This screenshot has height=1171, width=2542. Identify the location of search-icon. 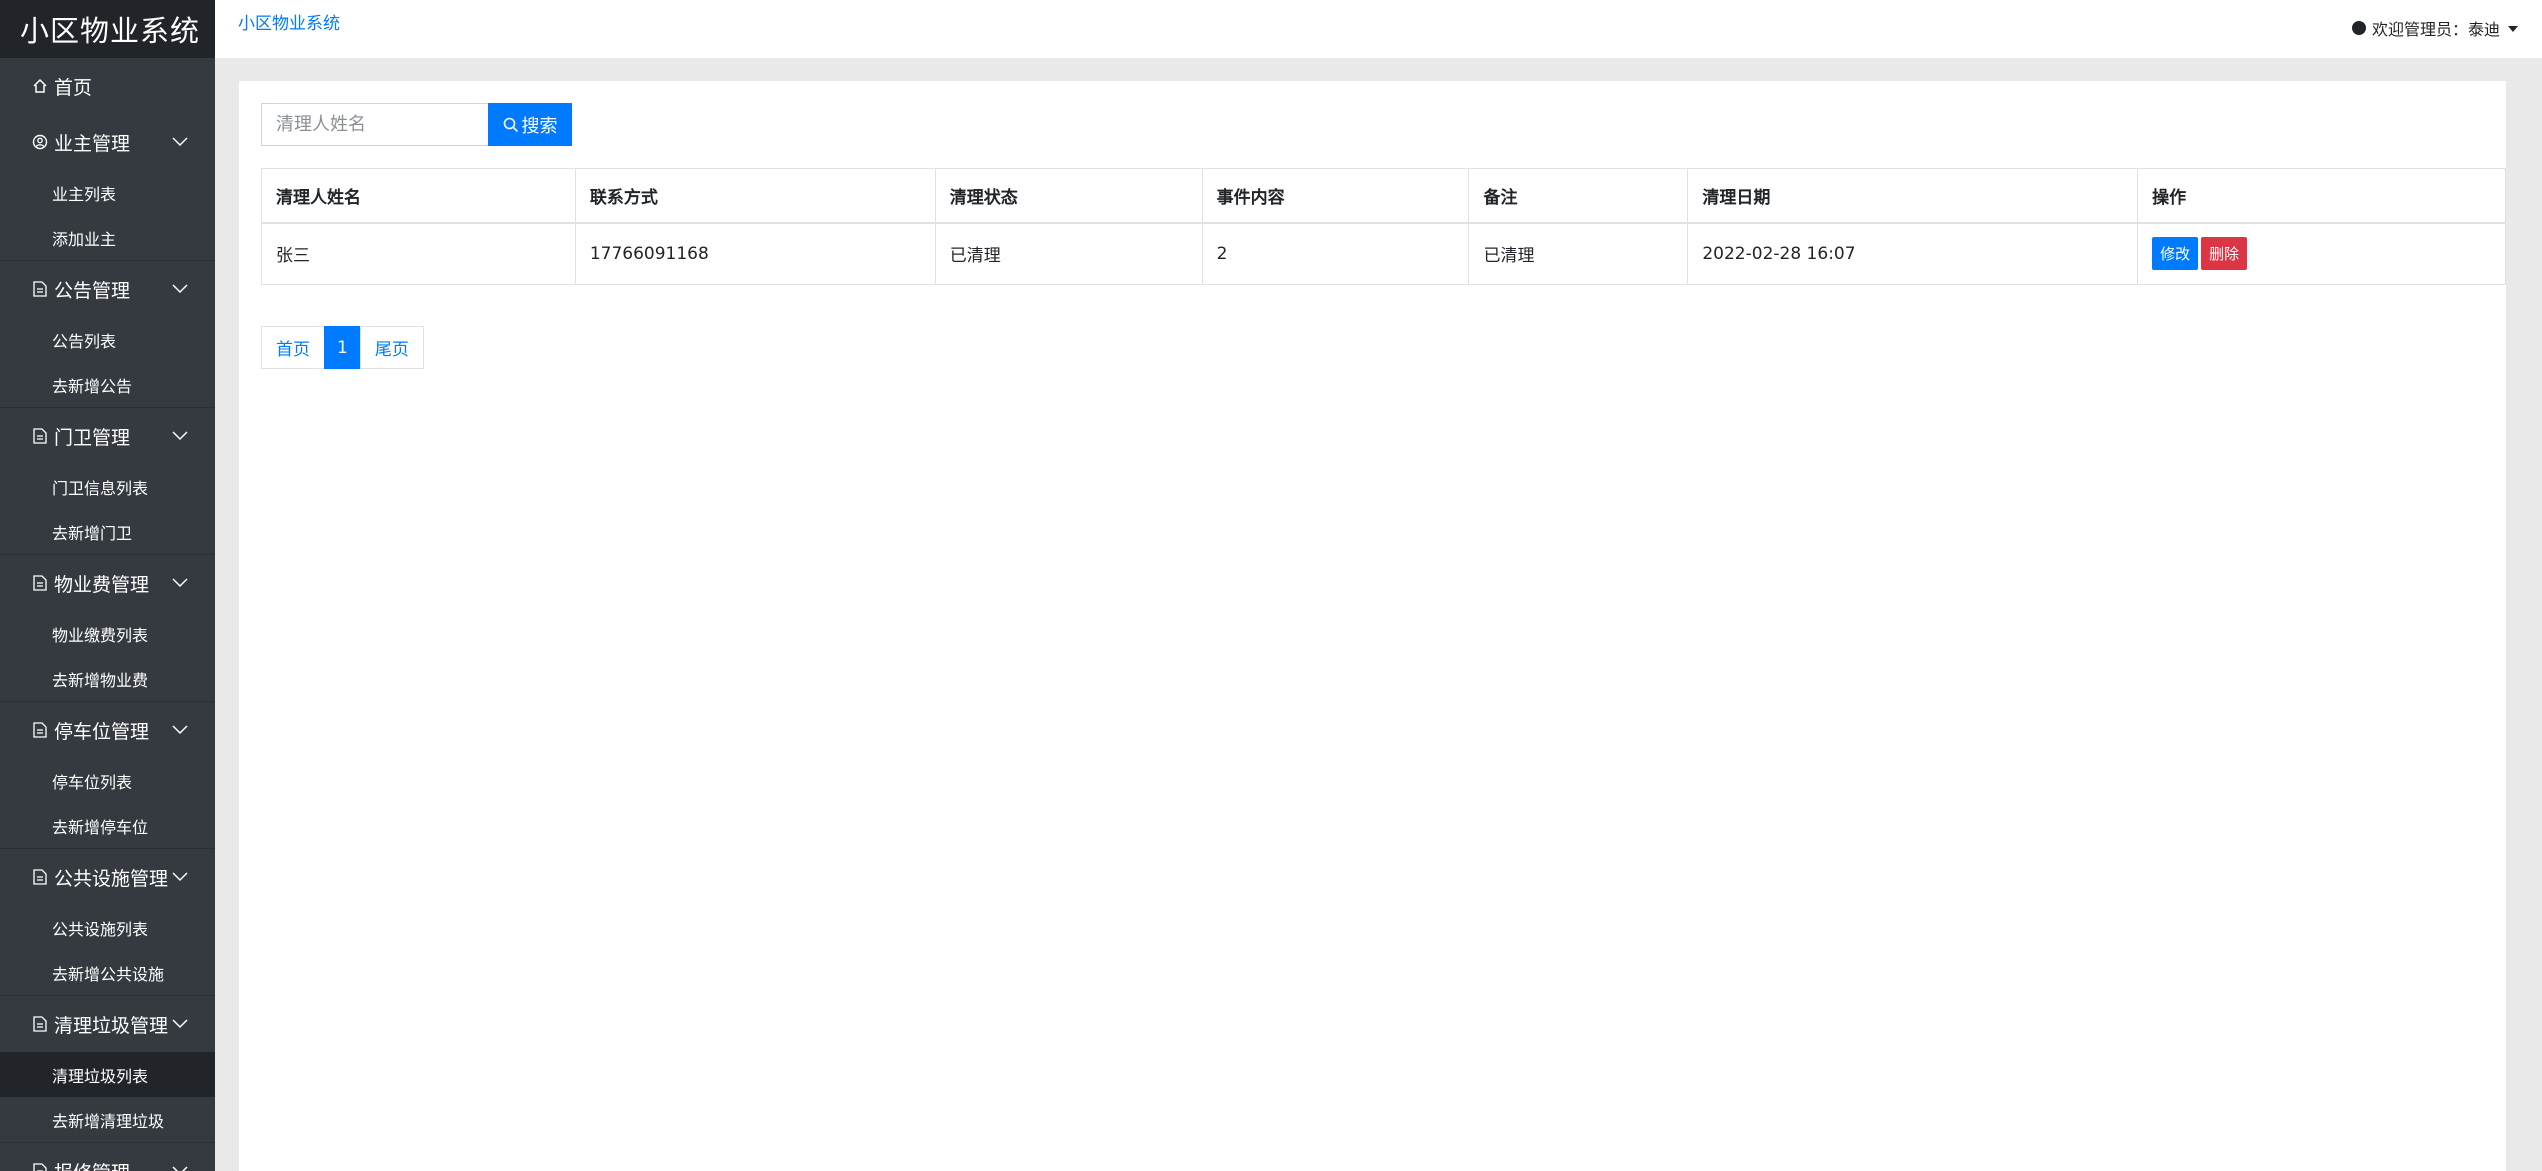
(510, 124).